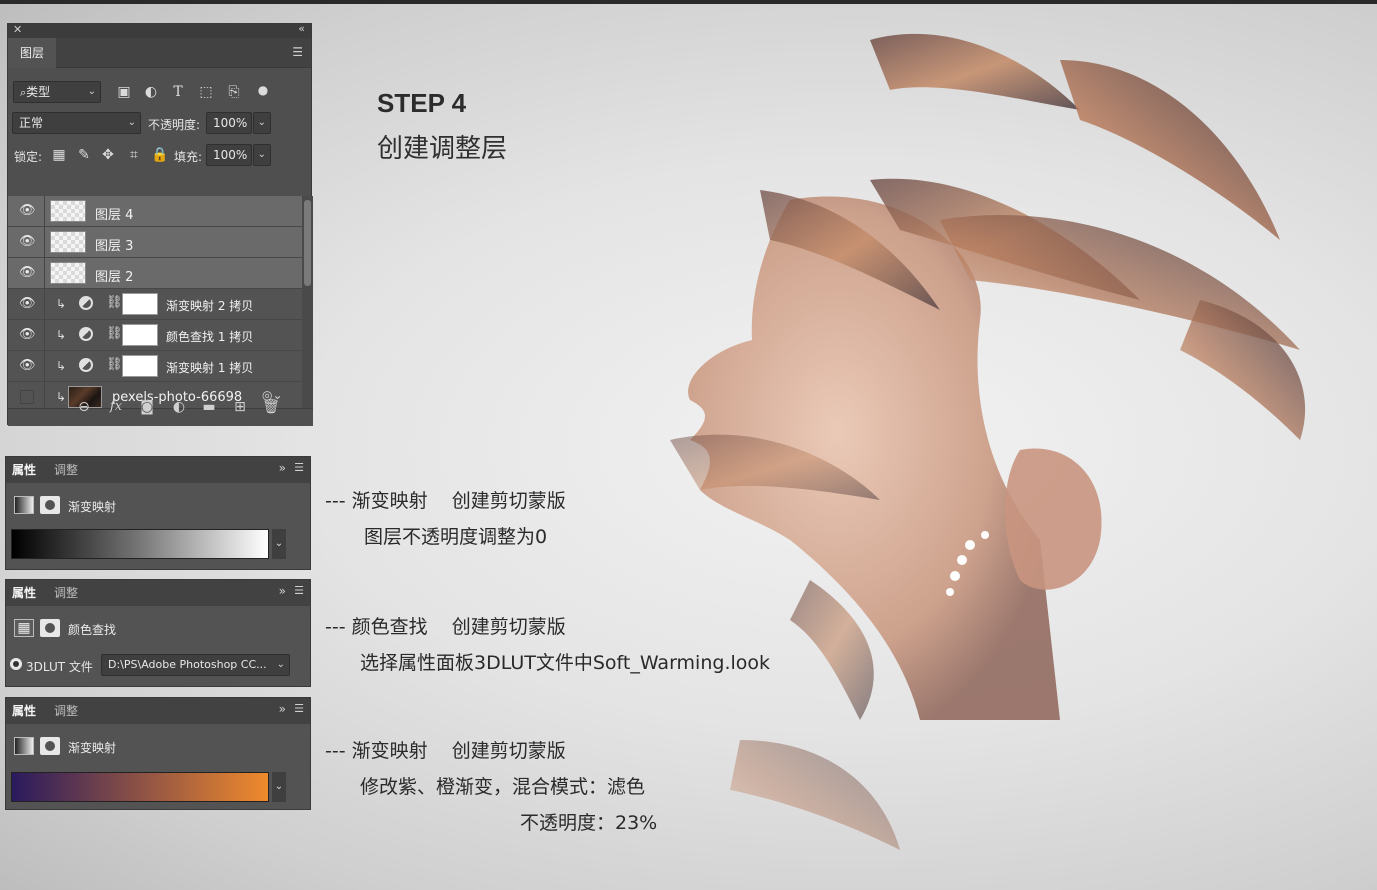  What do you see at coordinates (179, 407) in the screenshot?
I see `adjustment-icon: ◐` at bounding box center [179, 407].